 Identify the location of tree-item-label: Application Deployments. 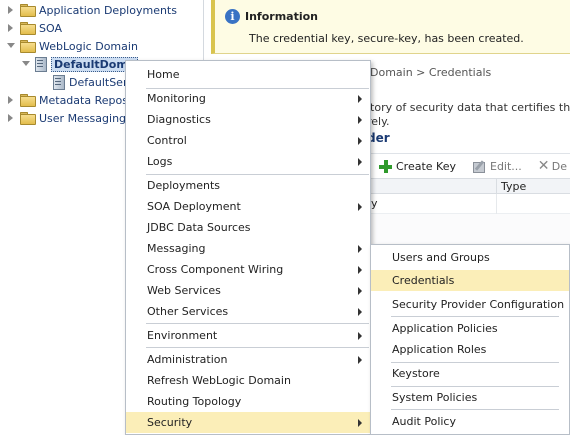
(108, 10).